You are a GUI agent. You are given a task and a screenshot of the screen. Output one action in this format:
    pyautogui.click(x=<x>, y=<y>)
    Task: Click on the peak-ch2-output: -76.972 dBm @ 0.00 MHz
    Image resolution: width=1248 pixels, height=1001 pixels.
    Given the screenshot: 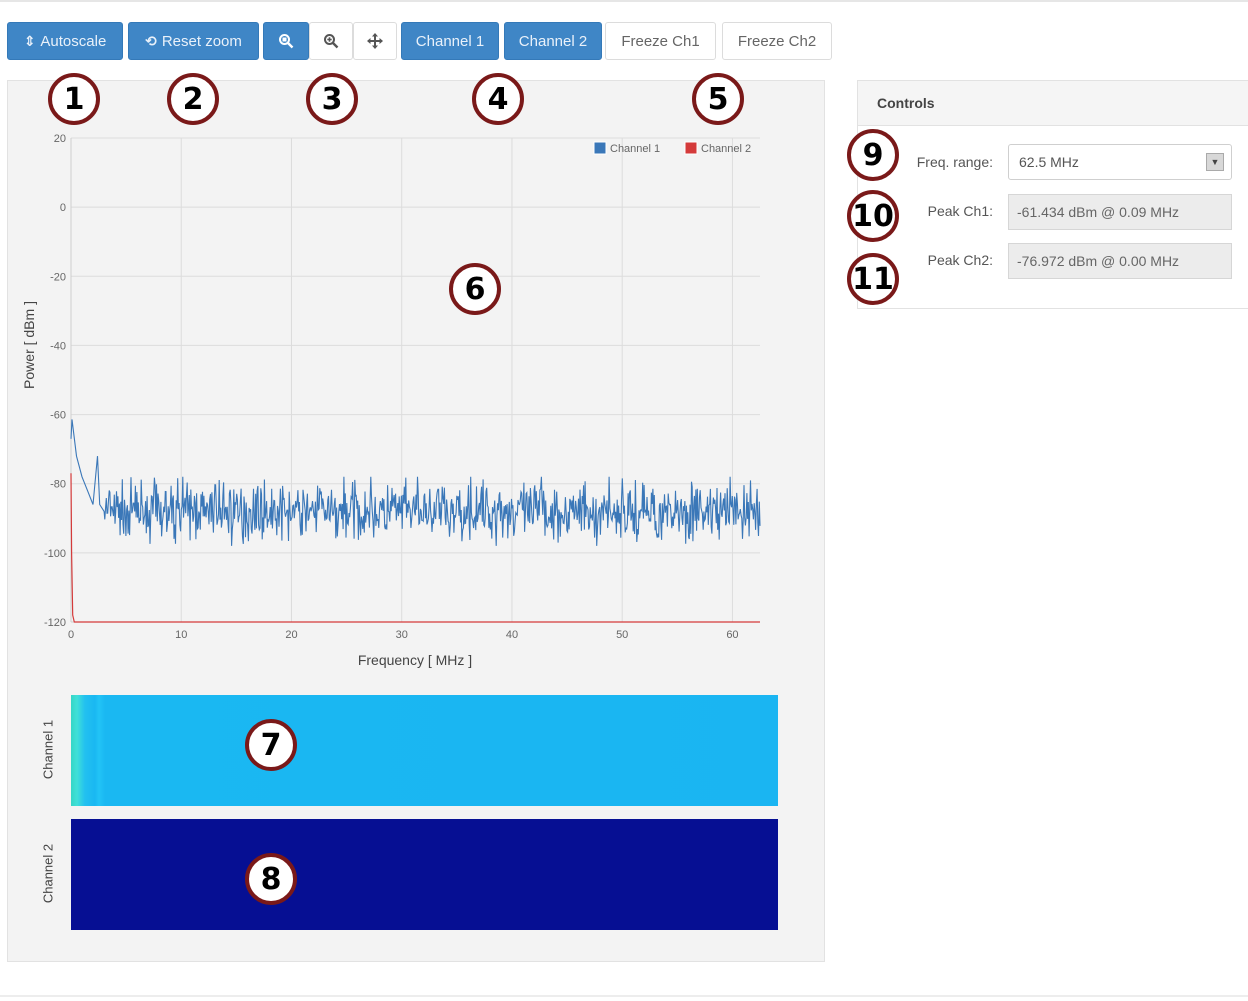 What is the action you would take?
    pyautogui.click(x=1120, y=261)
    